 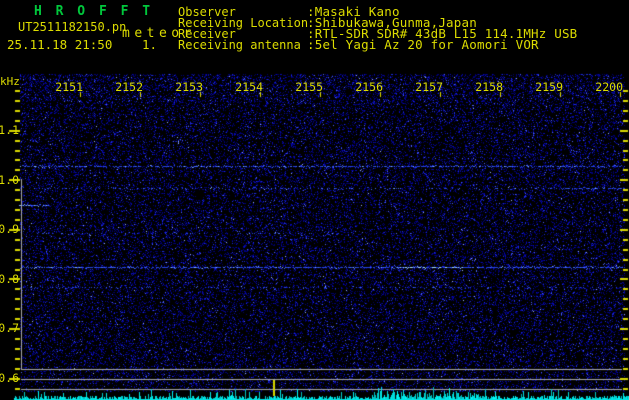 I want to click on freq-unit-label: kHz, so click(x=10, y=81).